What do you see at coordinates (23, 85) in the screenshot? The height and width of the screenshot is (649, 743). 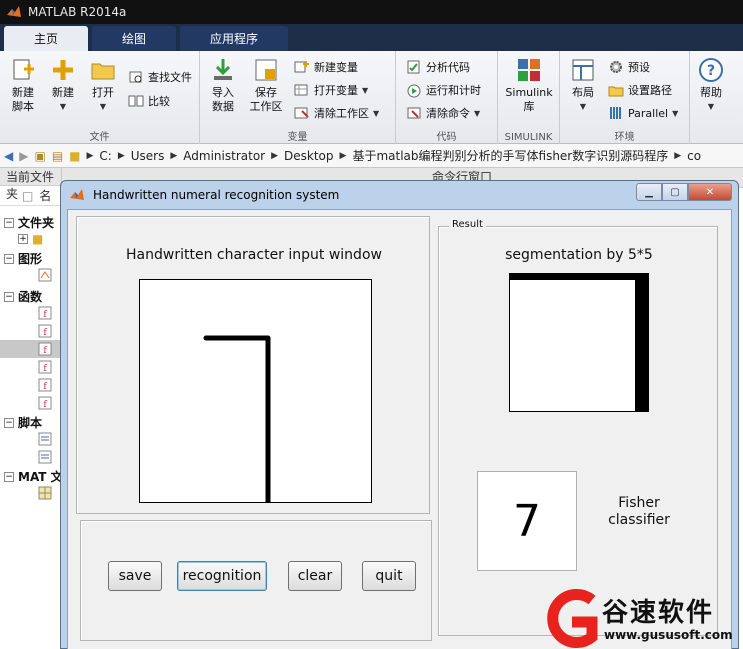 I see `new-script-button: 新建 脚本` at bounding box center [23, 85].